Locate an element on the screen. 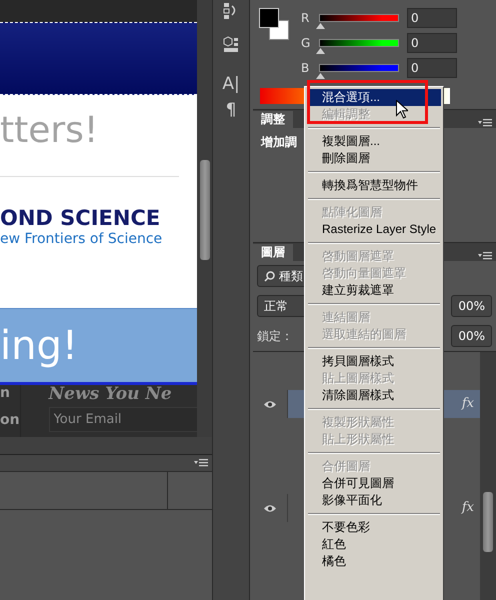 The image size is (496, 600). menu-item: 拷貝圖層樣式 is located at coordinates (374, 361).